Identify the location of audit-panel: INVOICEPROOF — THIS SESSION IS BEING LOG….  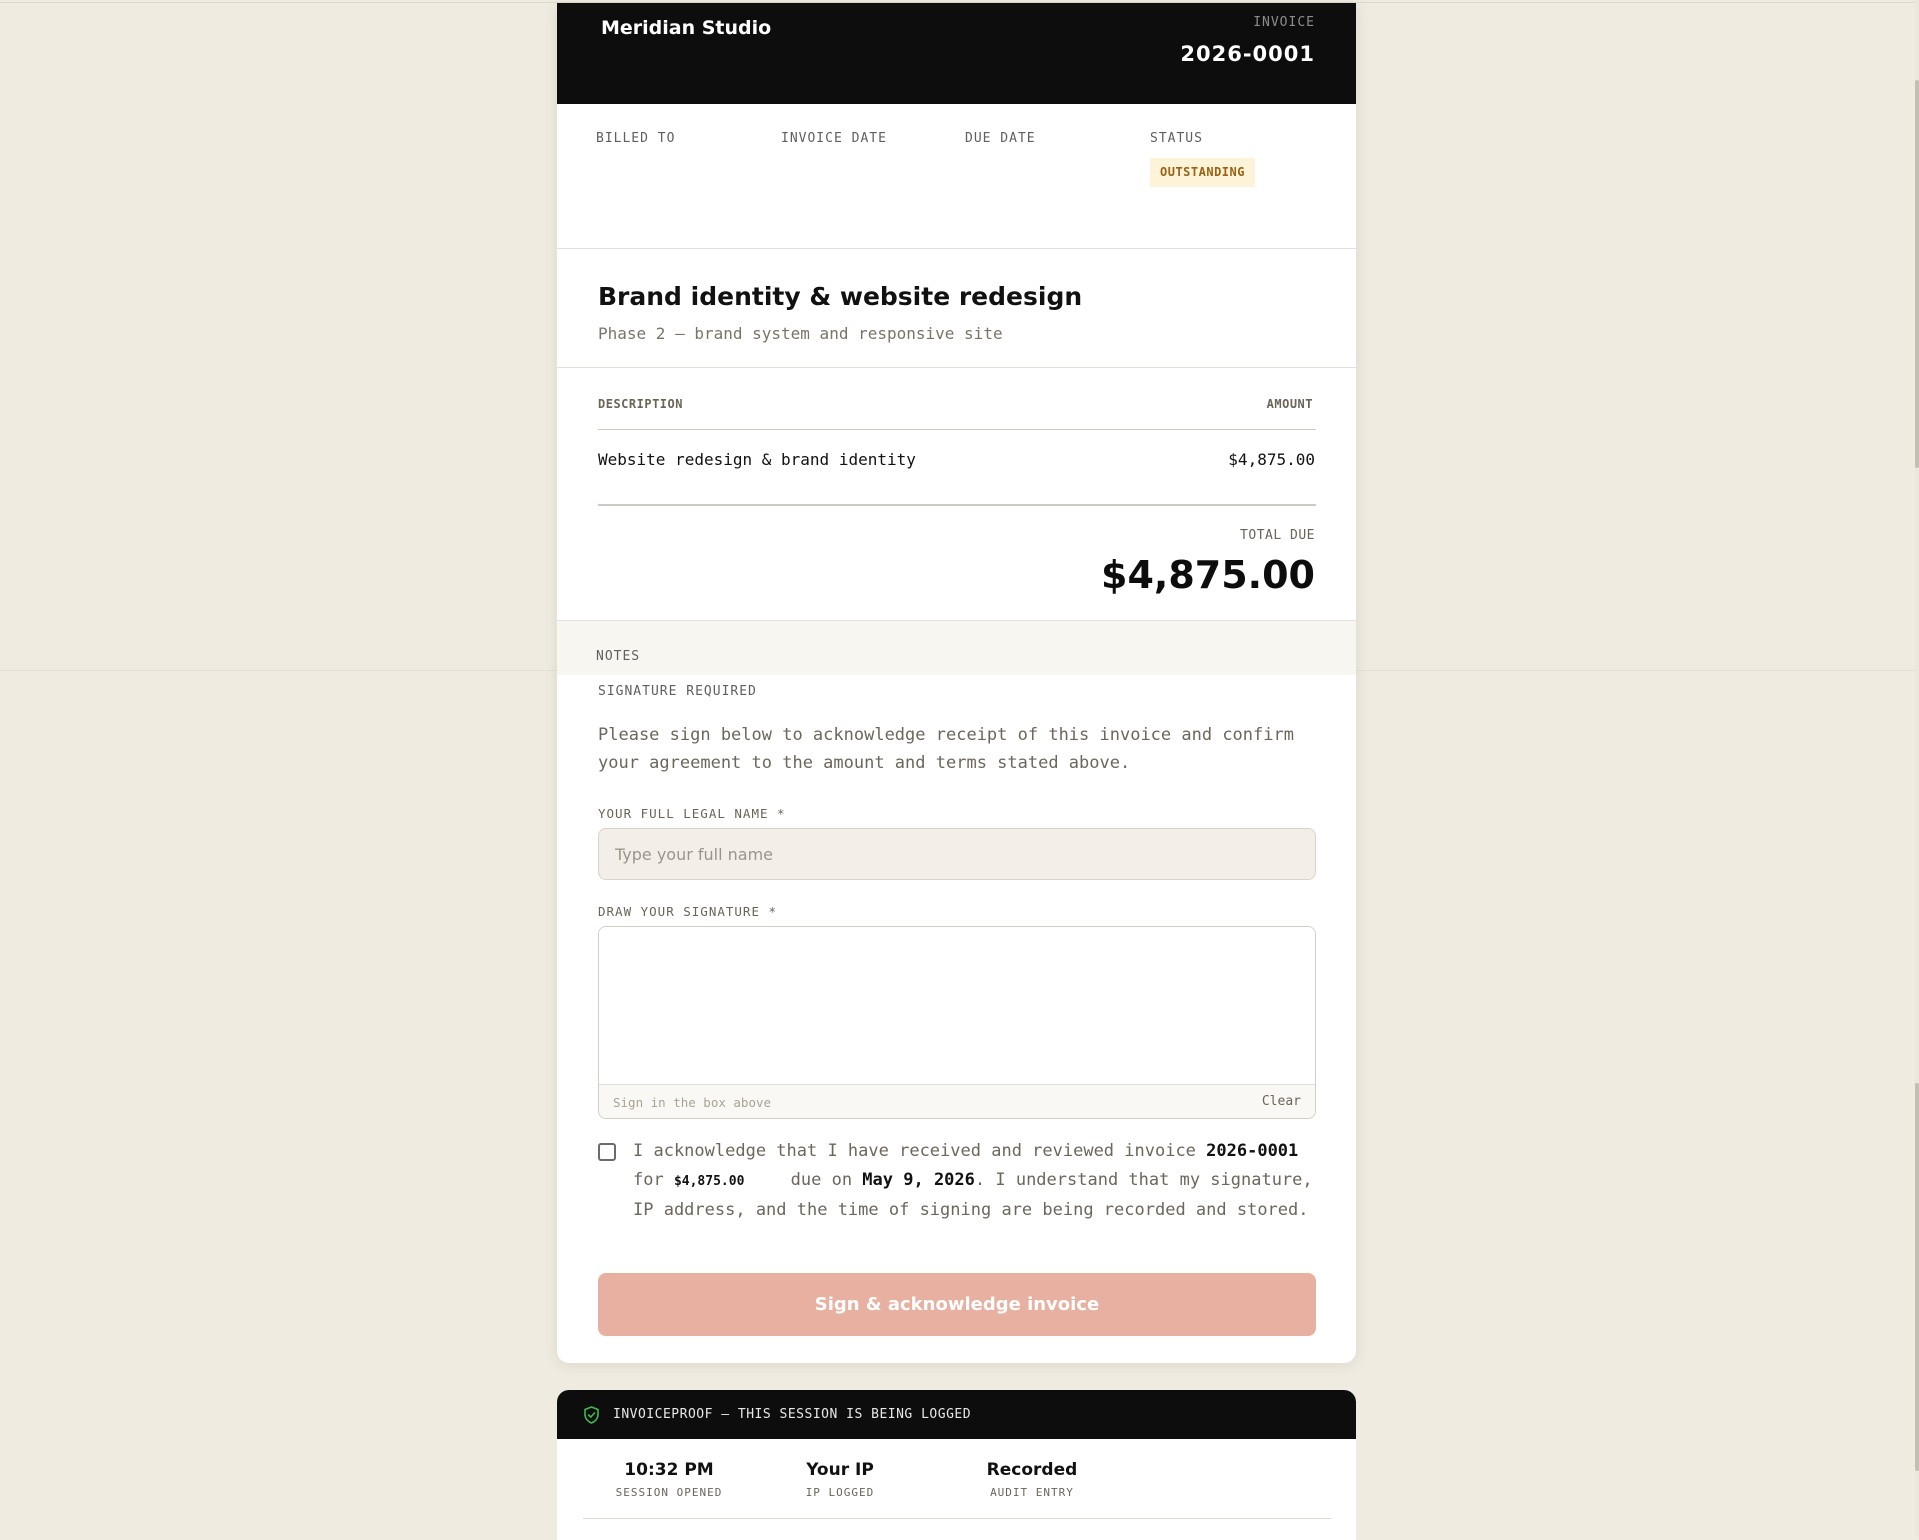
(956, 1465).